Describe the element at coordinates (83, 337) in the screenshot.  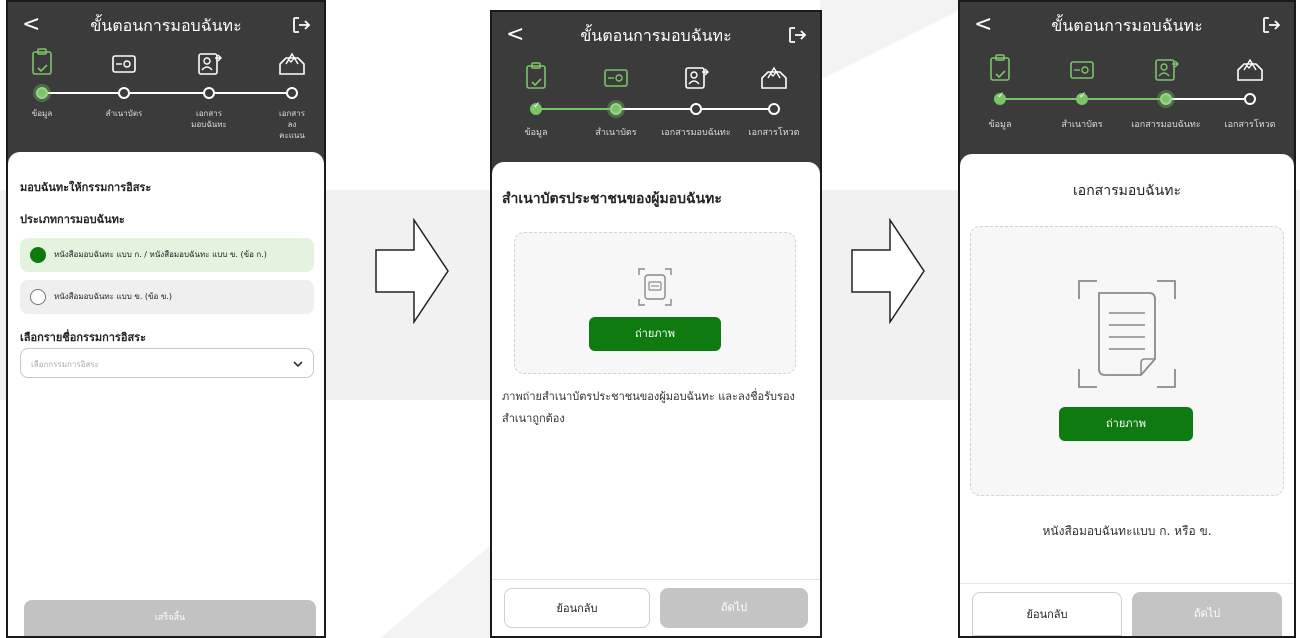
I see `director-title: เลือกรายชื่อกรรมการอิสระ` at that location.